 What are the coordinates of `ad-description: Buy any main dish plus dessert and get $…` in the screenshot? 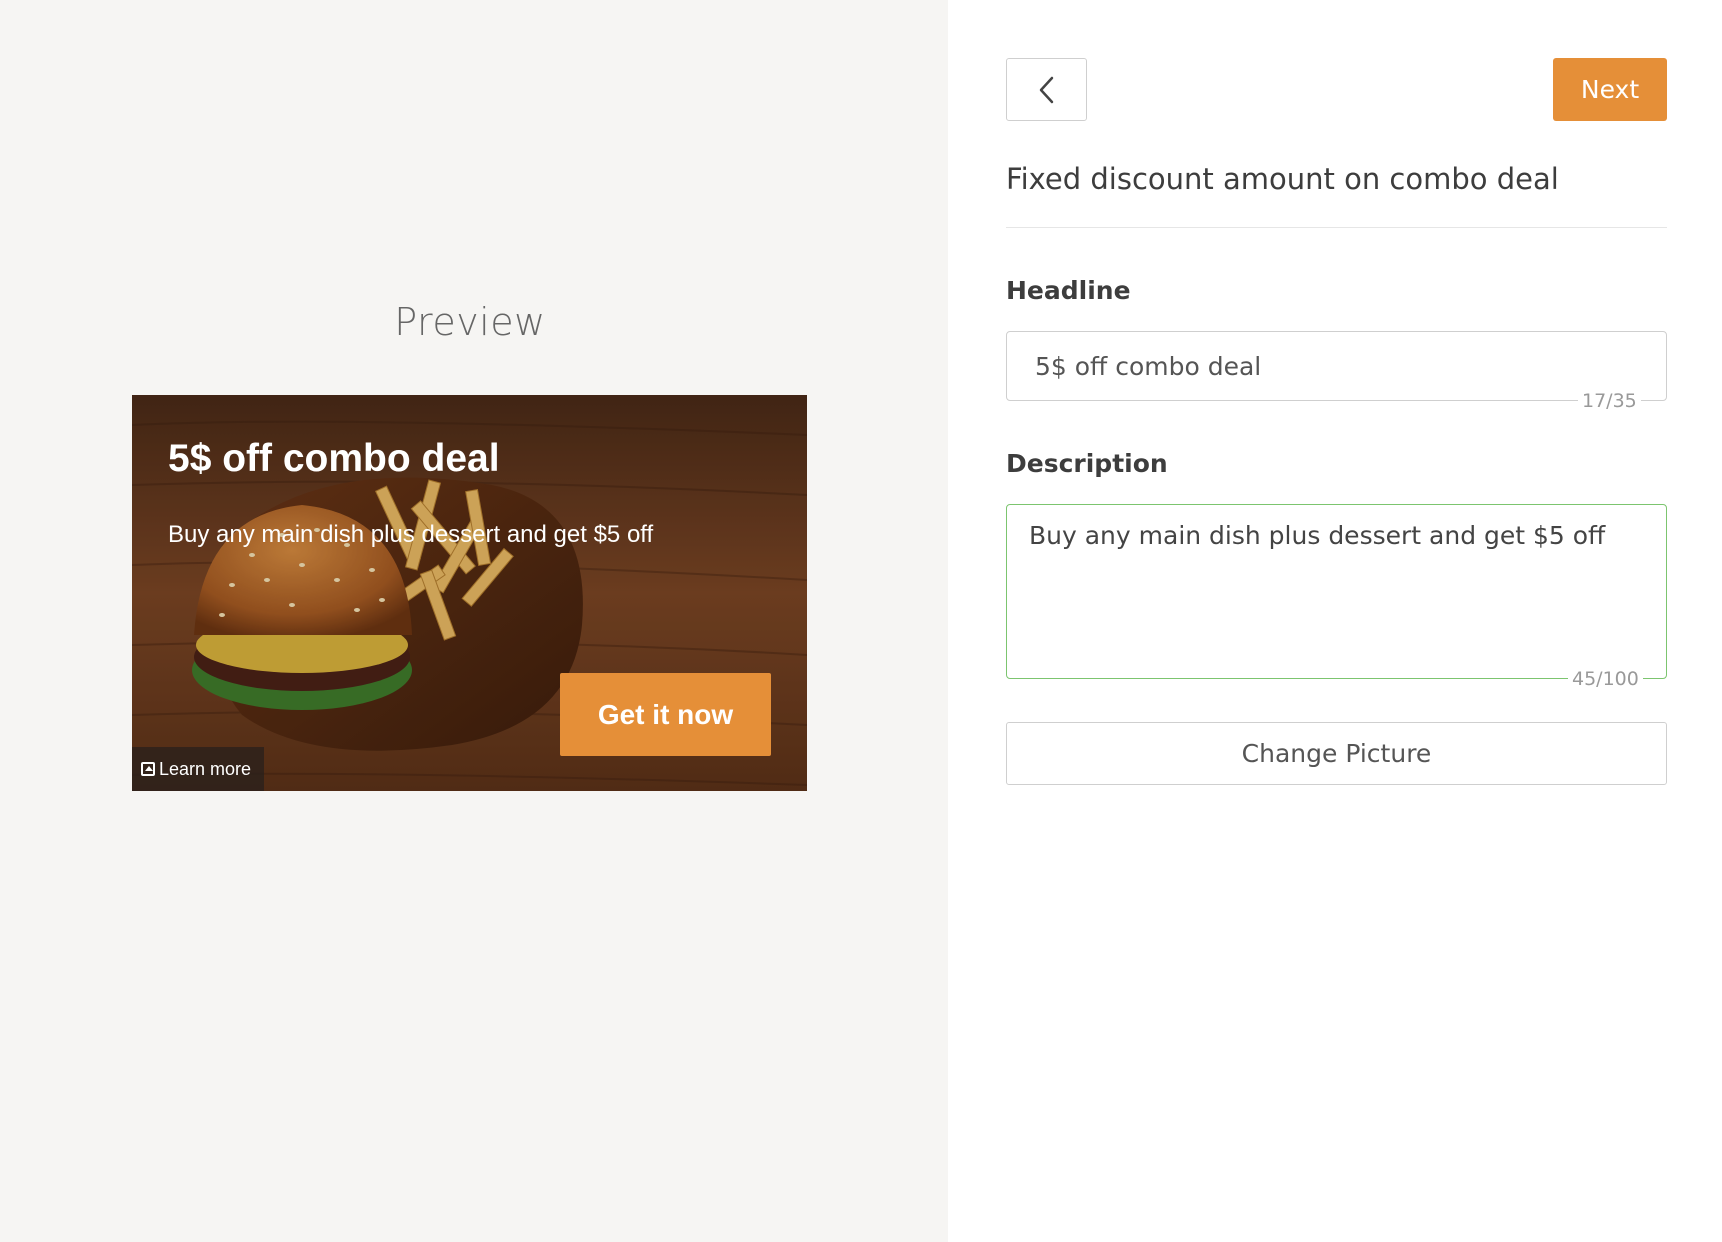 It's located at (411, 534).